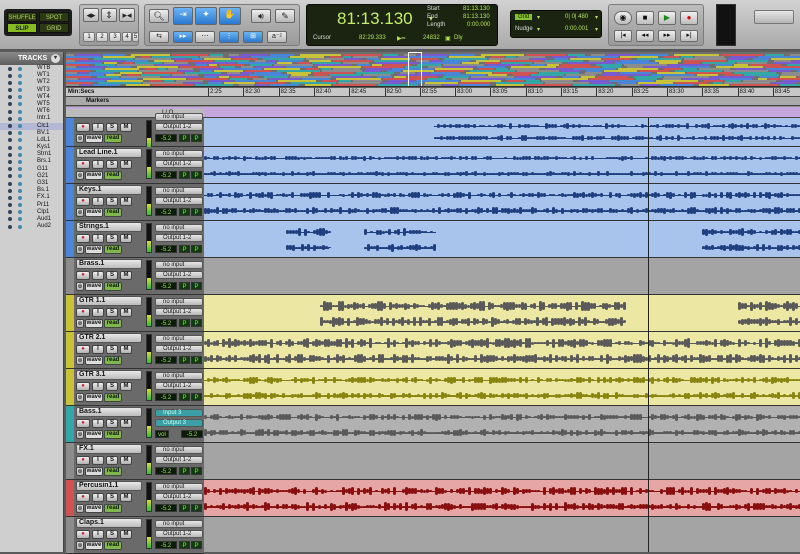 This screenshot has width=800, height=554. Describe the element at coordinates (109, 486) in the screenshot. I see `track-name: Percusin1.1` at that location.